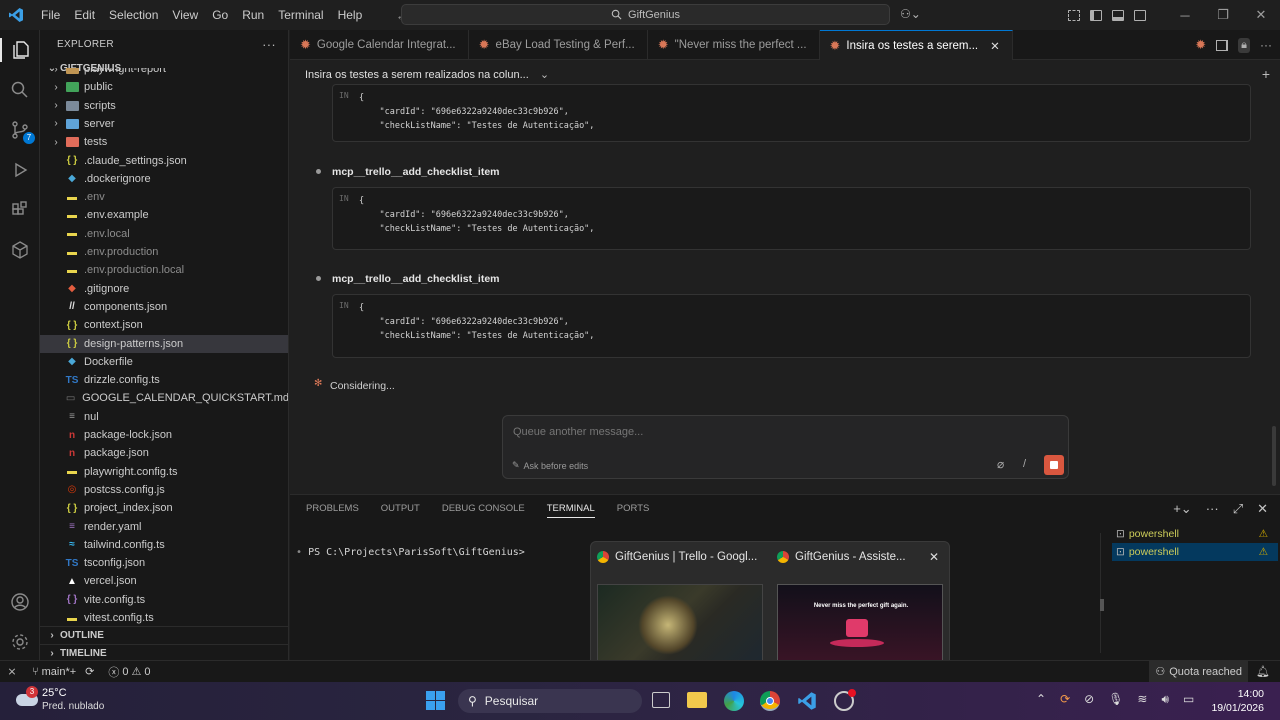 This screenshot has height=720, width=1280. I want to click on volume-icon: 🔊︎, so click(1165, 699).